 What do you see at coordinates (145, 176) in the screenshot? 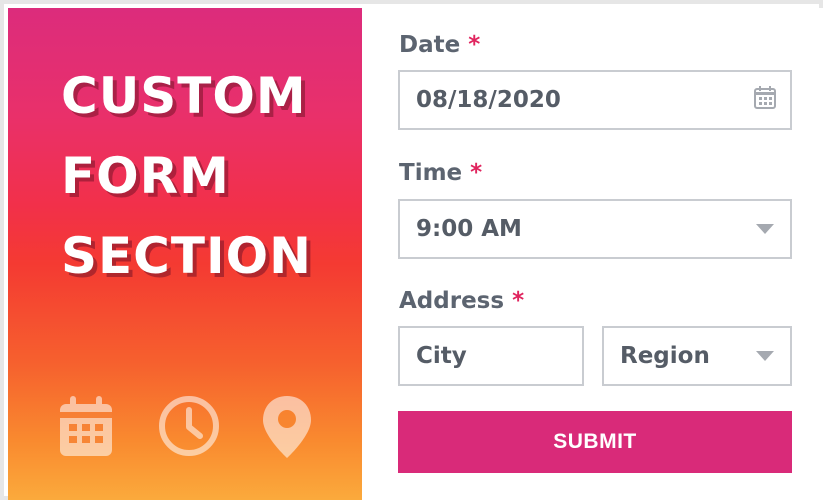
I see `hero-title-line-2: FORM` at bounding box center [145, 176].